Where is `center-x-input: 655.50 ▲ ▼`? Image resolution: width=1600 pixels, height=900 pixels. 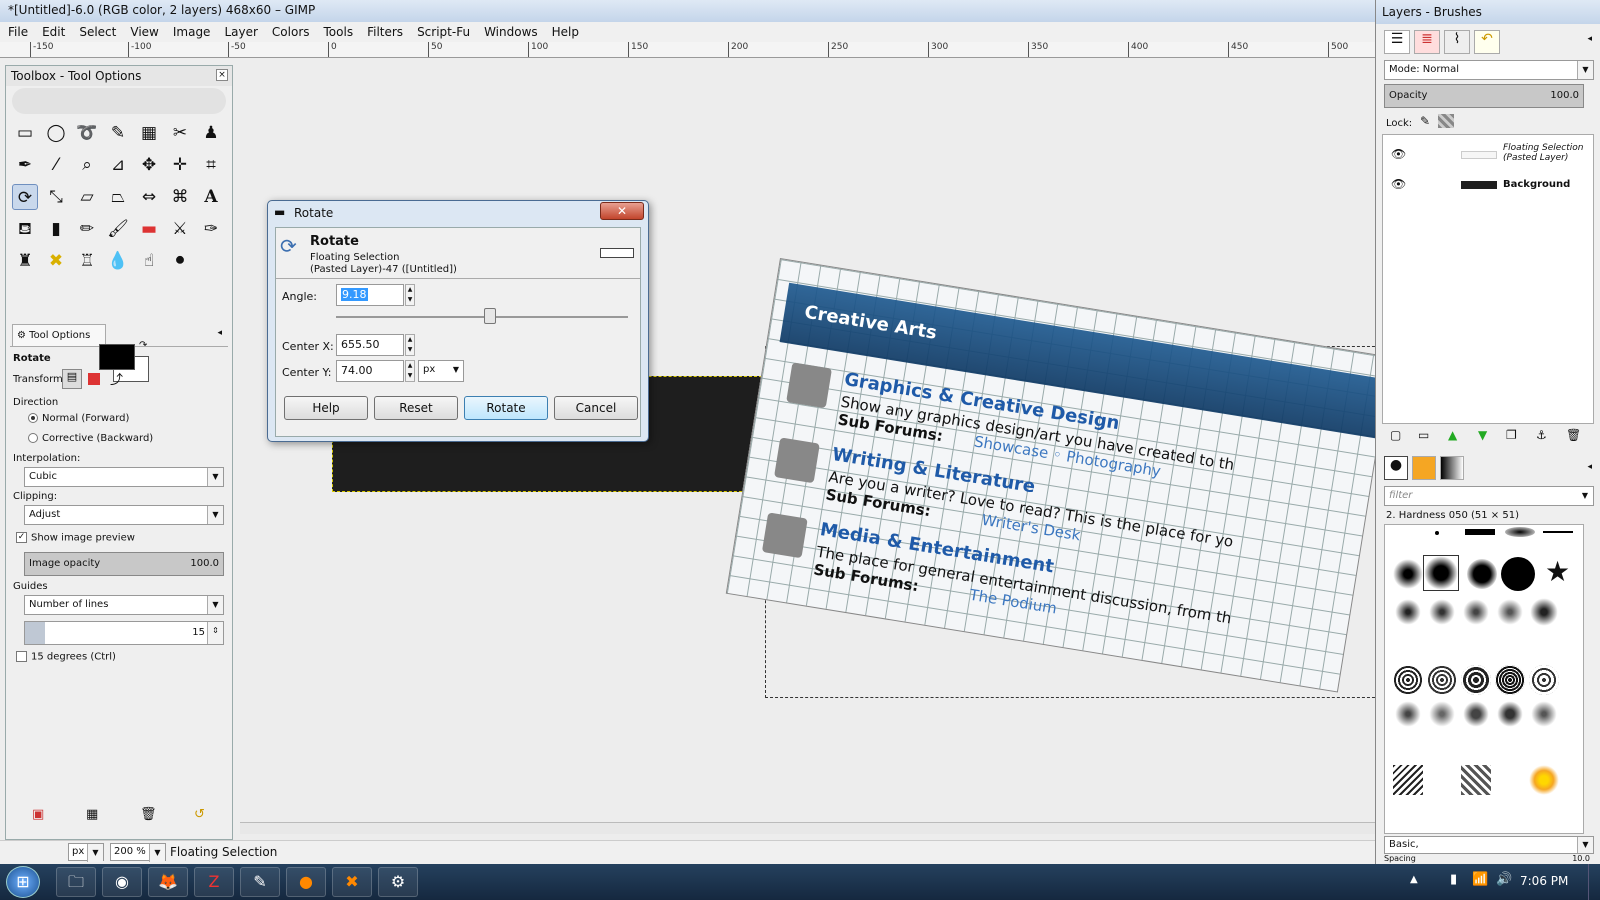 center-x-input: 655.50 ▲ ▼ is located at coordinates (375, 345).